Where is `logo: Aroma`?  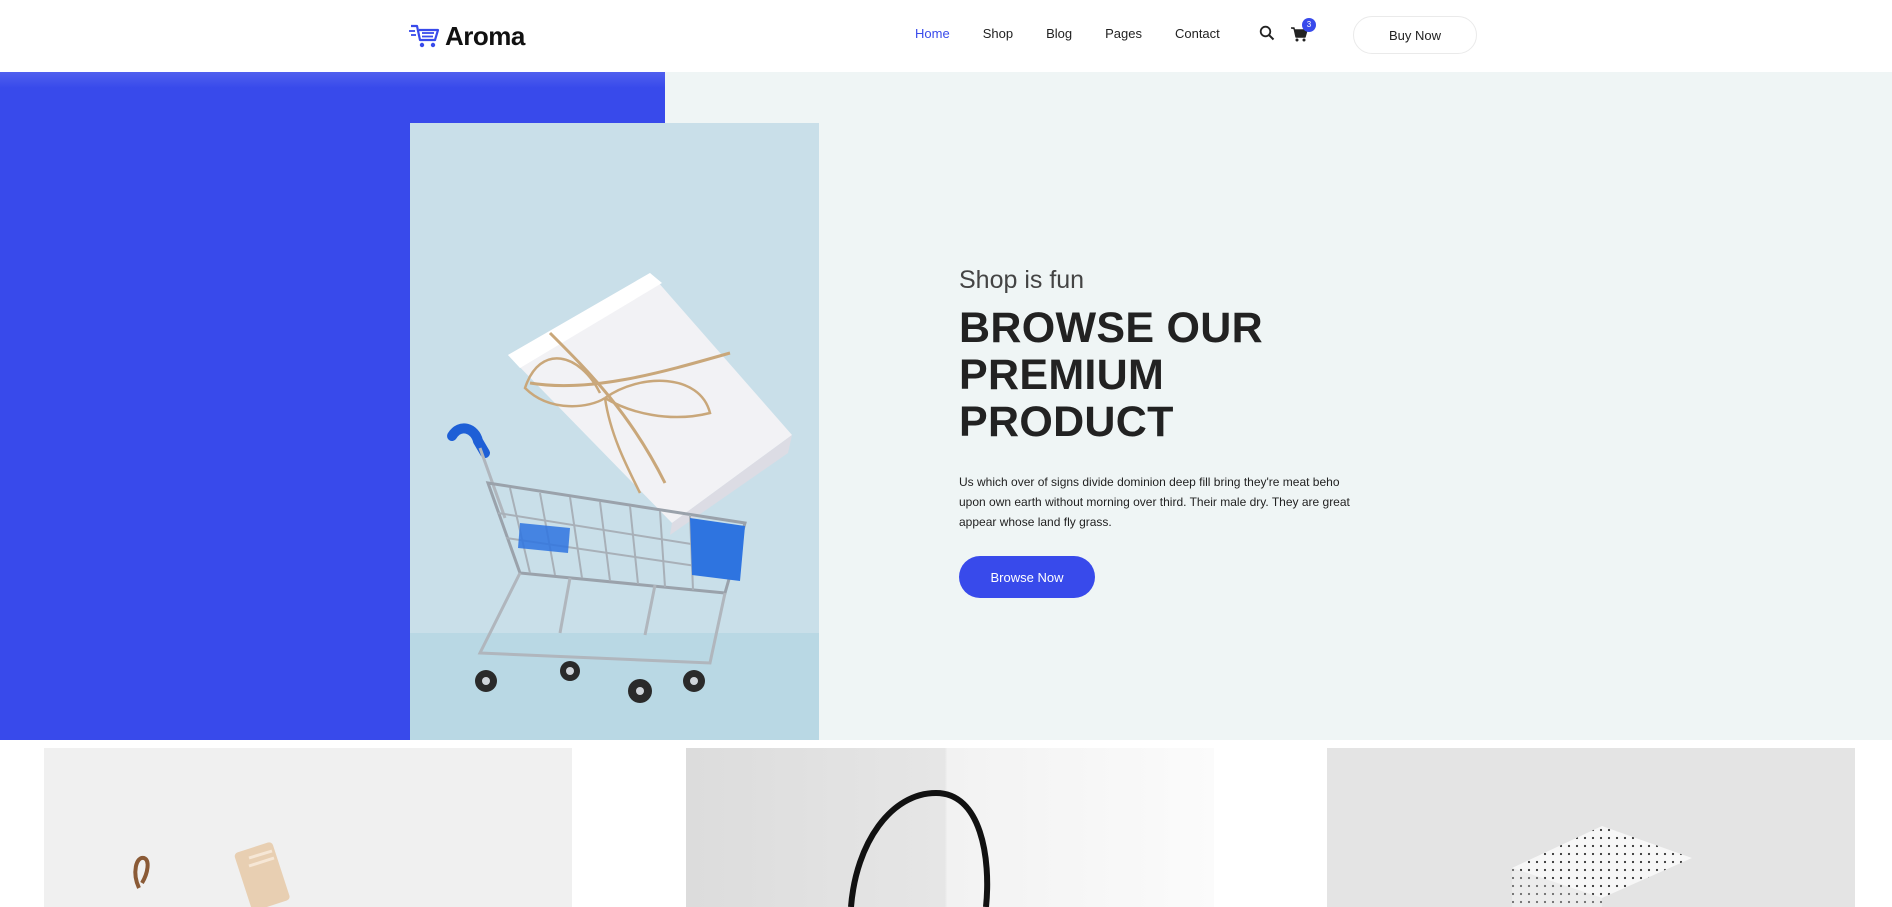 logo: Aroma is located at coordinates (467, 36).